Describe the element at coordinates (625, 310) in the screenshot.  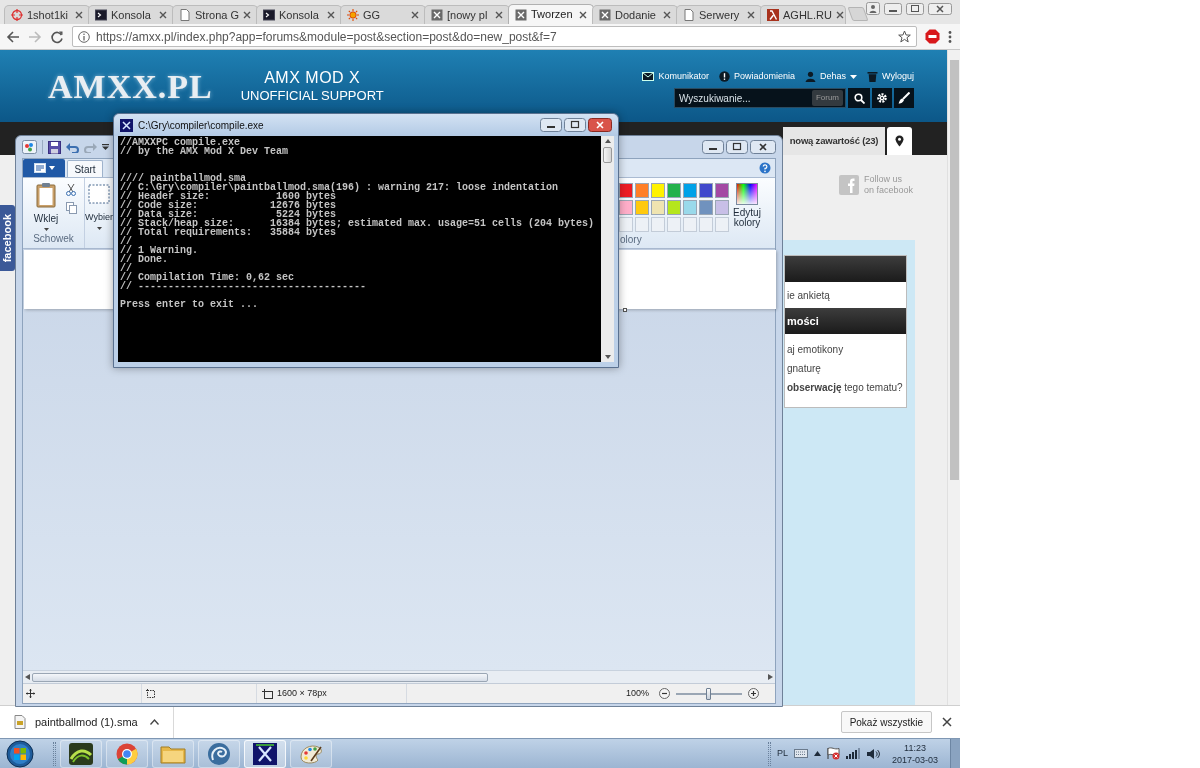
I see `resize-handle` at that location.